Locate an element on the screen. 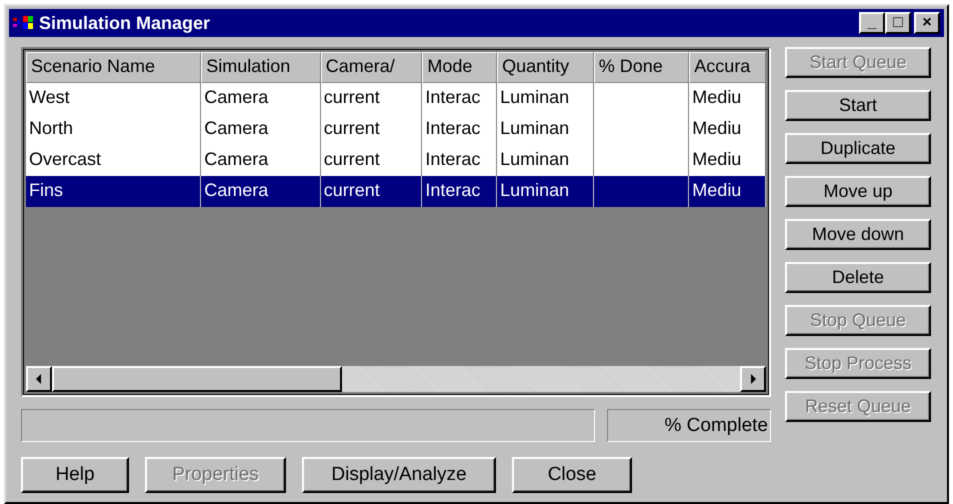 The image size is (953, 504). window-title: Simulation Manager is located at coordinates (125, 23).